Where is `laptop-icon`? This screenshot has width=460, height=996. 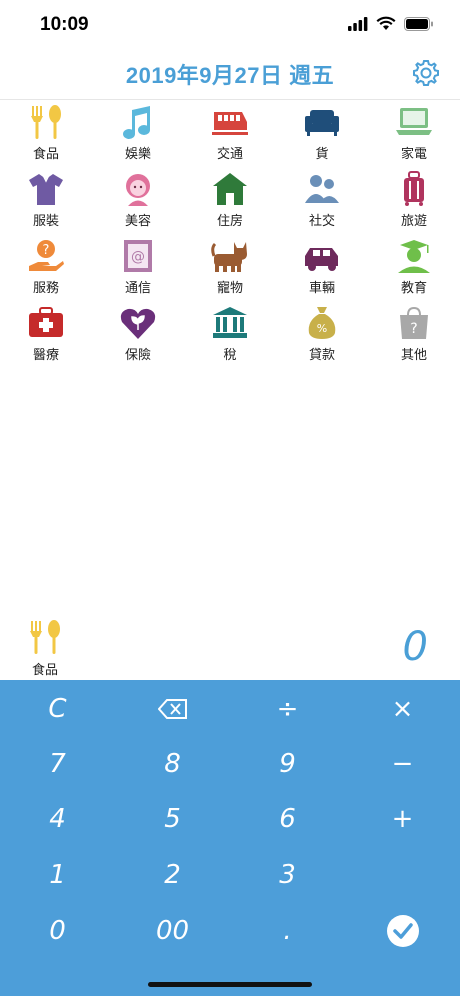 laptop-icon is located at coordinates (414, 121).